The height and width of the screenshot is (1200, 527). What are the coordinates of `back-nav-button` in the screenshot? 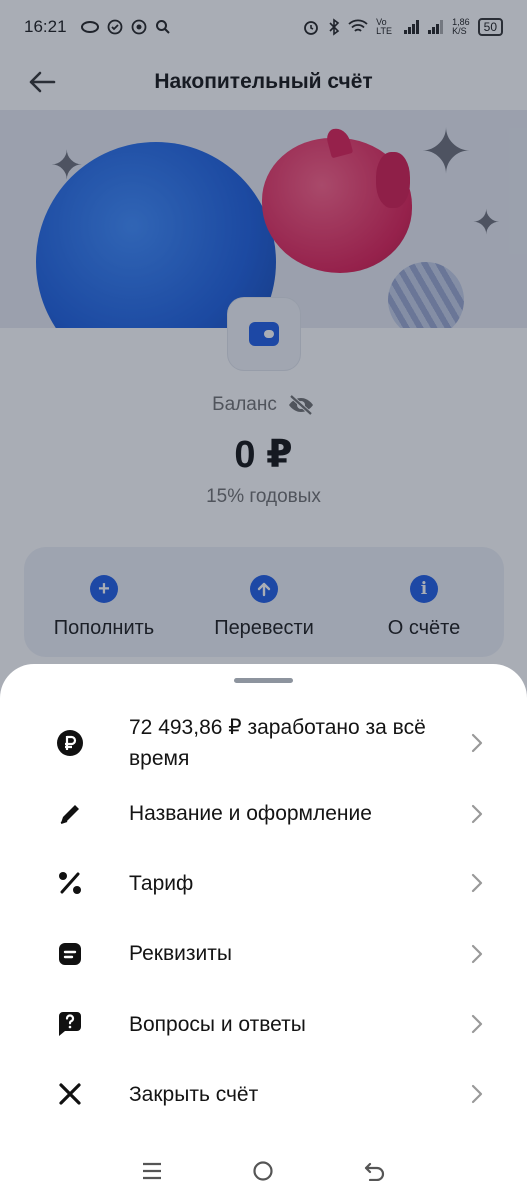 It's located at (375, 1173).